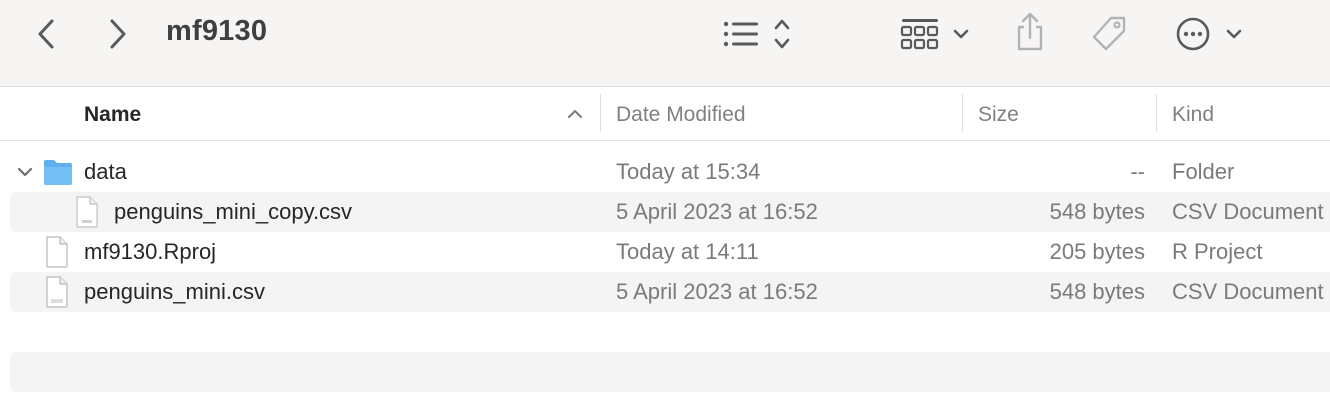 The image size is (1330, 406). I want to click on tag-button, so click(1109, 34).